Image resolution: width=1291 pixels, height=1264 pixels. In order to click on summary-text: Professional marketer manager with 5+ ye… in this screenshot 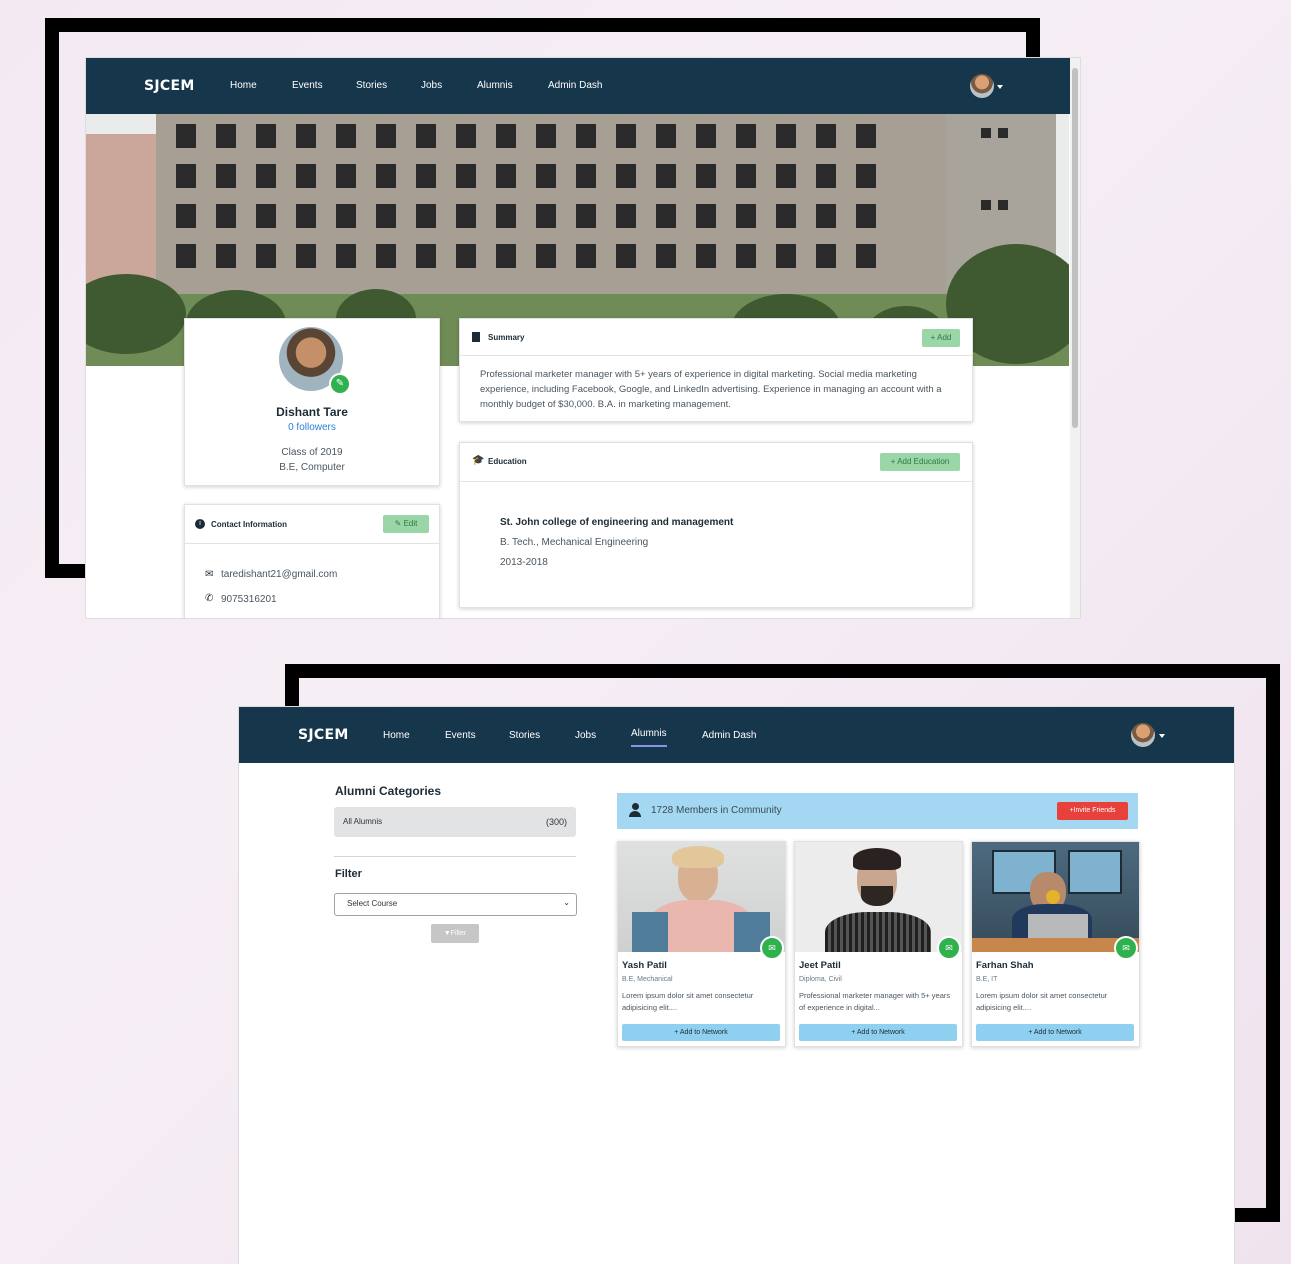, I will do `click(711, 389)`.